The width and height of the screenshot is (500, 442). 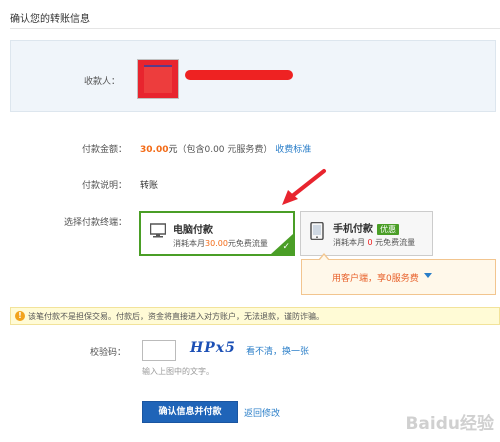 I want to click on caret-down-icon, so click(x=428, y=275).